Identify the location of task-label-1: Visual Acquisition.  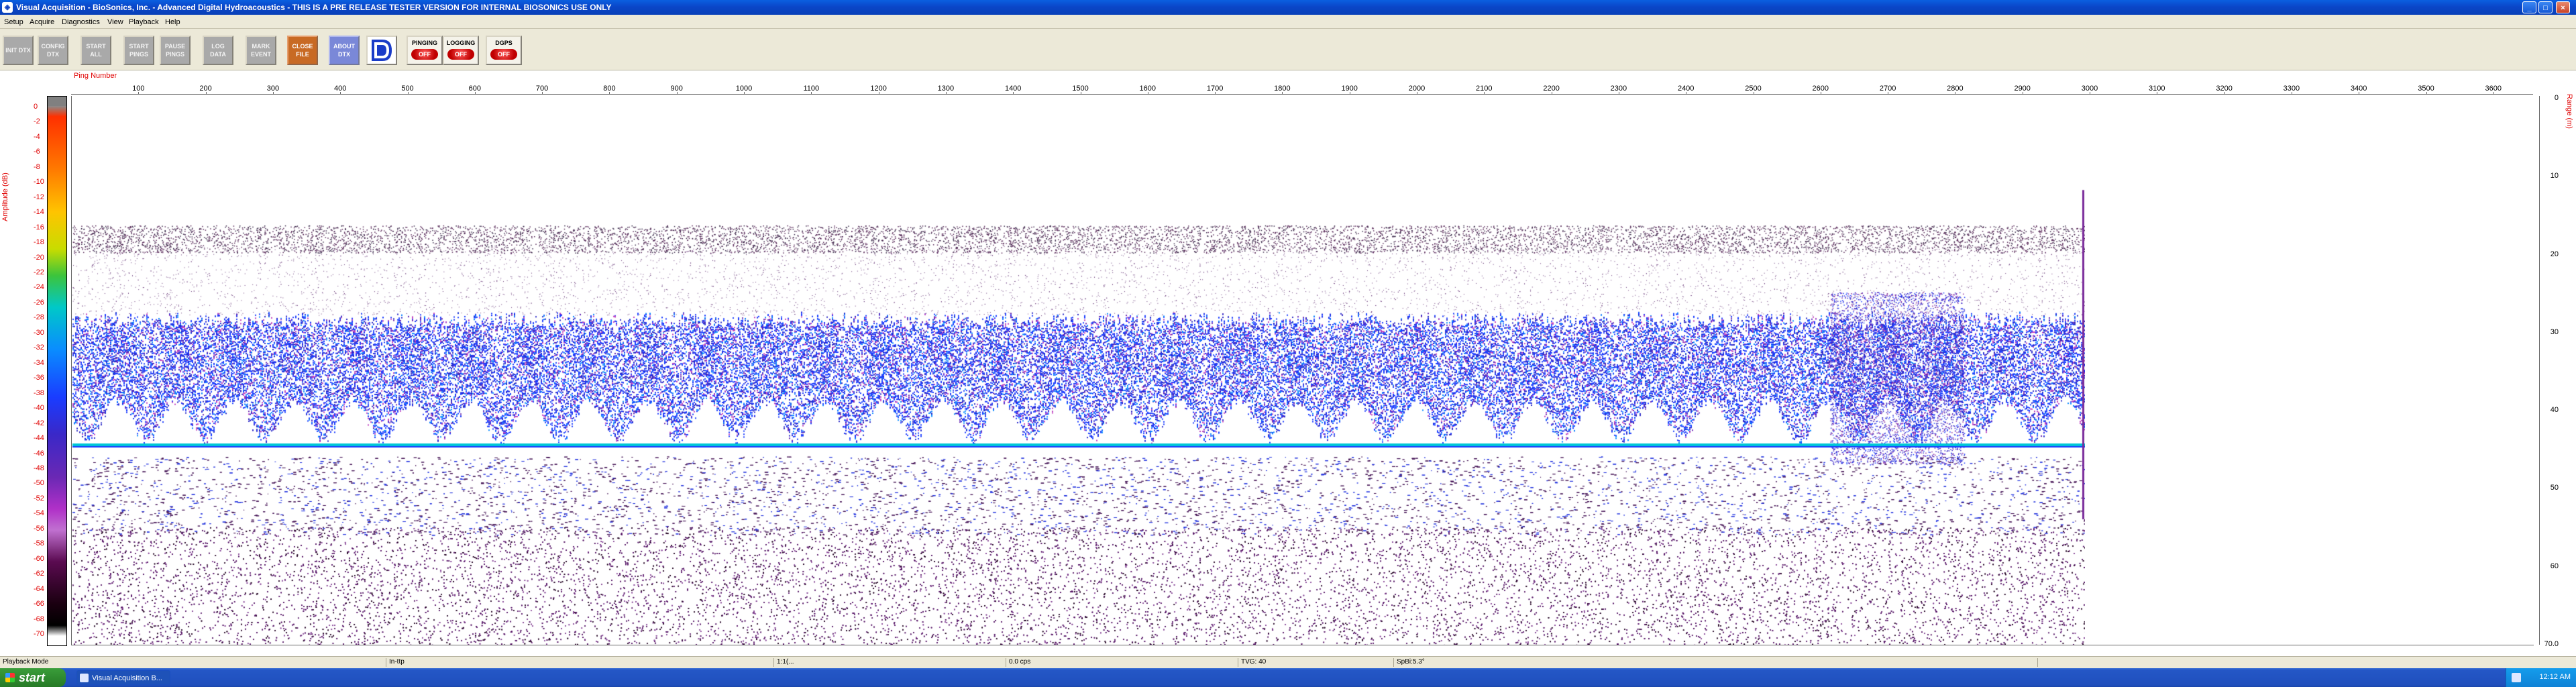
(121, 678).